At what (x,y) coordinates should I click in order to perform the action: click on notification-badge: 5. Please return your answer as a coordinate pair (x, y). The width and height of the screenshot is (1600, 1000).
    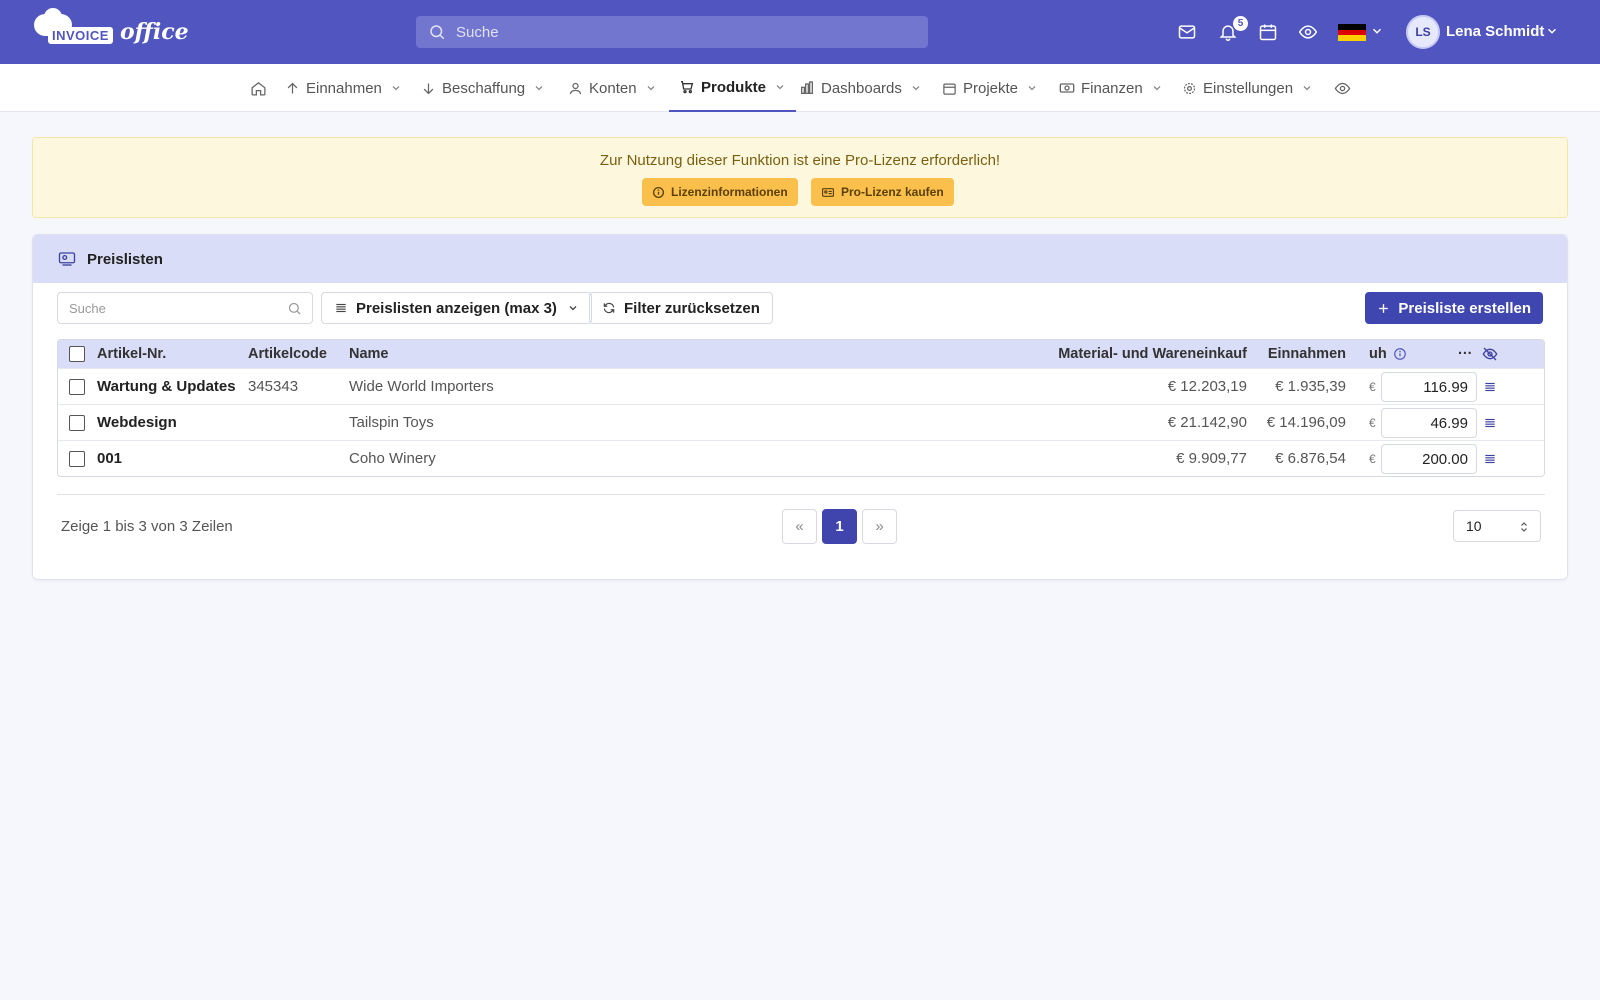
    Looking at the image, I should click on (1240, 23).